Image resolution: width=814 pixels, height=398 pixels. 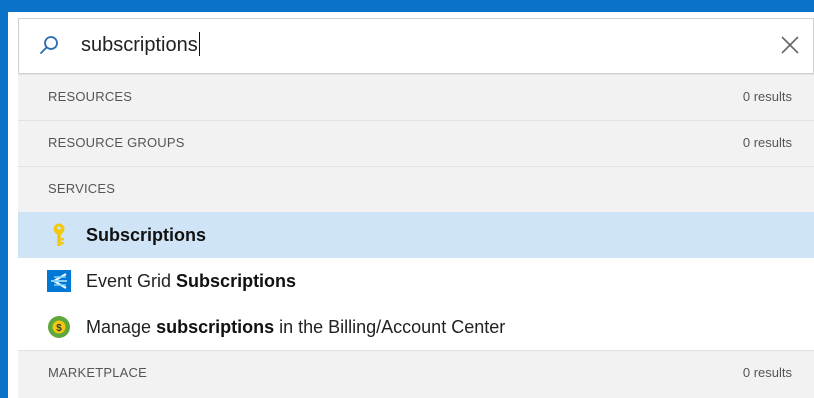 What do you see at coordinates (116, 142) in the screenshot?
I see `section-label: RESOURCE GROUPS` at bounding box center [116, 142].